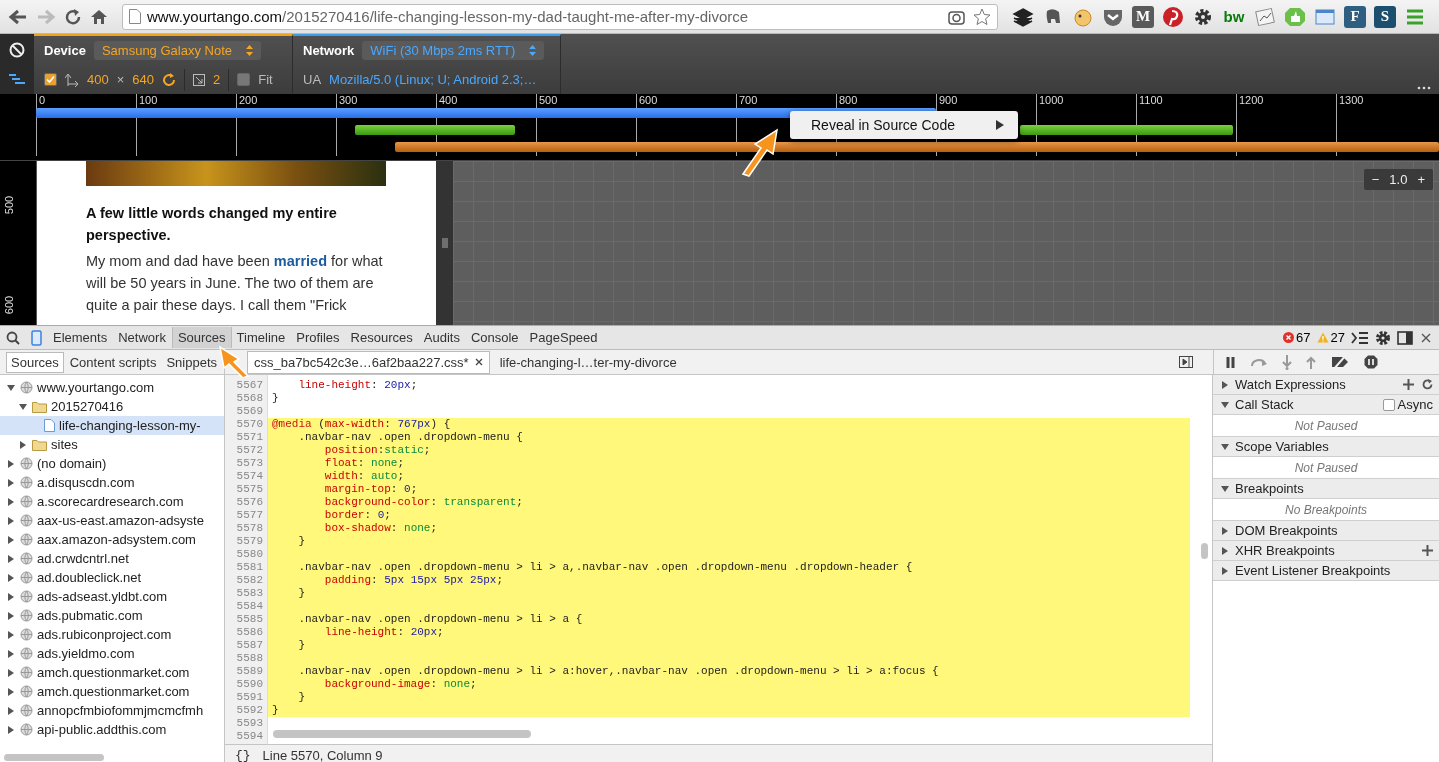 Image resolution: width=1439 pixels, height=762 pixels. Describe the element at coordinates (50, 79) in the screenshot. I see `emulate-checkbox` at that location.